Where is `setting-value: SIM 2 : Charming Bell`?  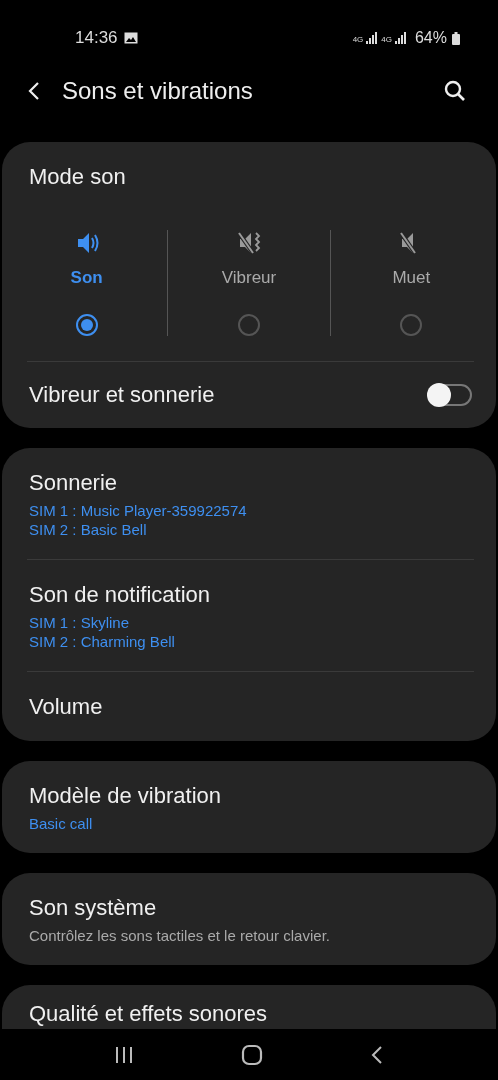 setting-value: SIM 2 : Charming Bell is located at coordinates (102, 641).